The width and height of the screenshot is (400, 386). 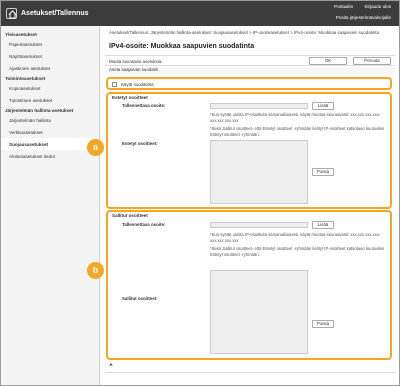 I want to click on sidebar-item-copy: Kopioasetukset, so click(x=50, y=88).